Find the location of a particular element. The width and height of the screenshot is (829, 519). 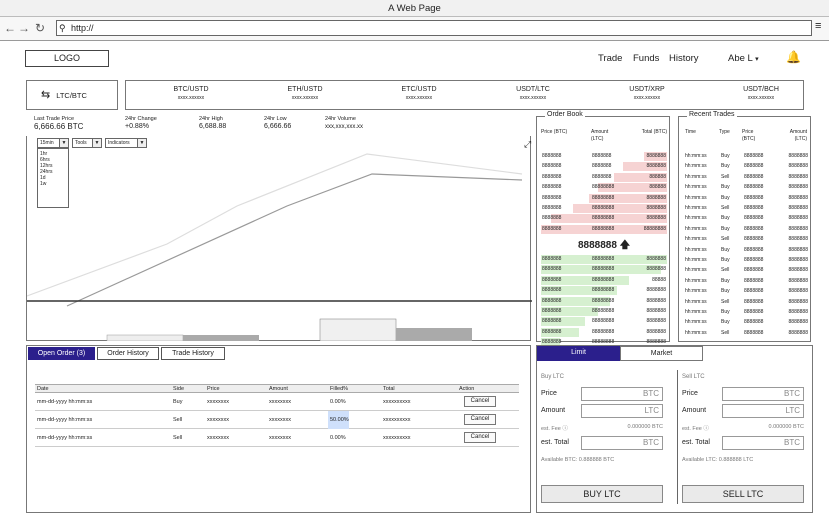

tab-limit: Limit is located at coordinates (578, 353).